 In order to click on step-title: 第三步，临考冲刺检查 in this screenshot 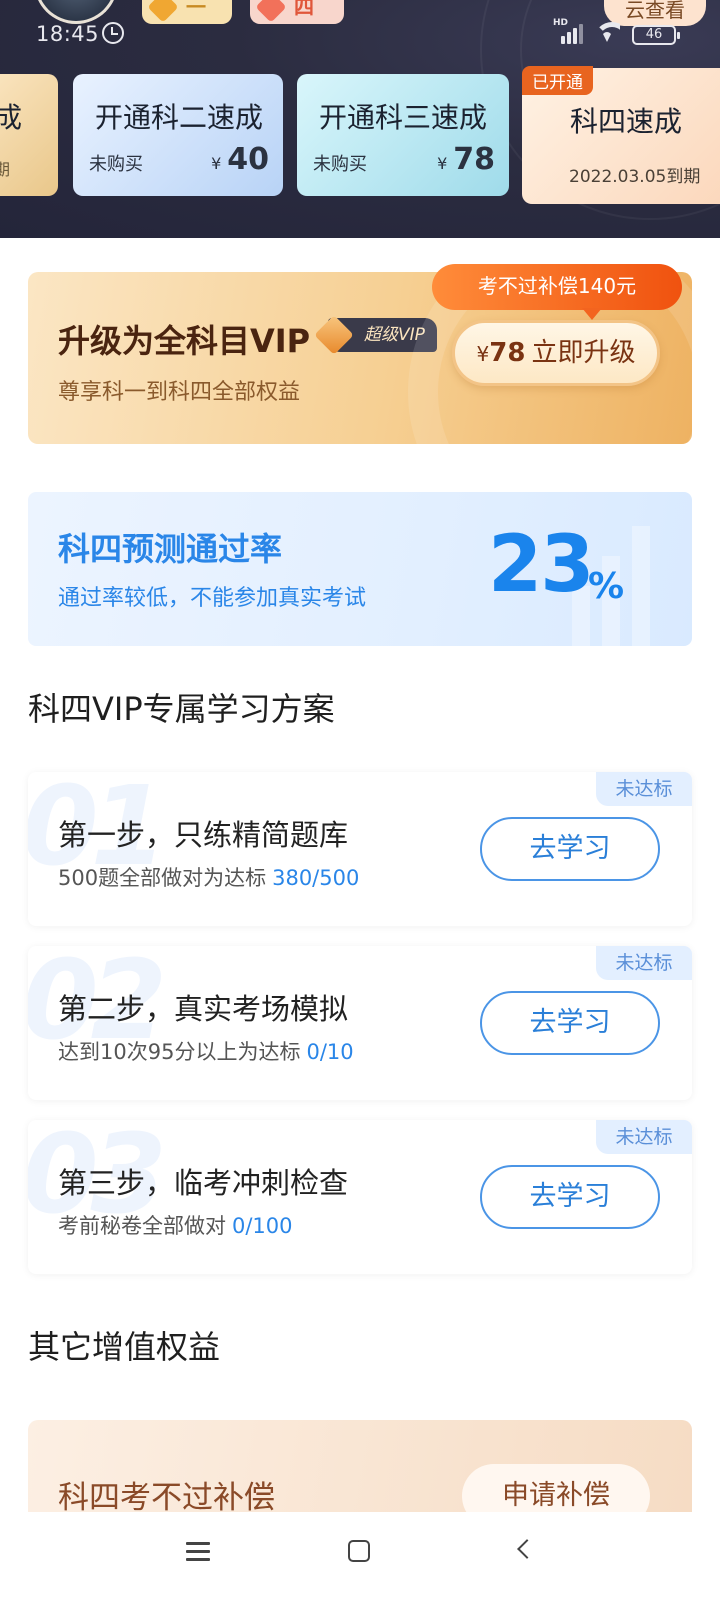, I will do `click(203, 1183)`.